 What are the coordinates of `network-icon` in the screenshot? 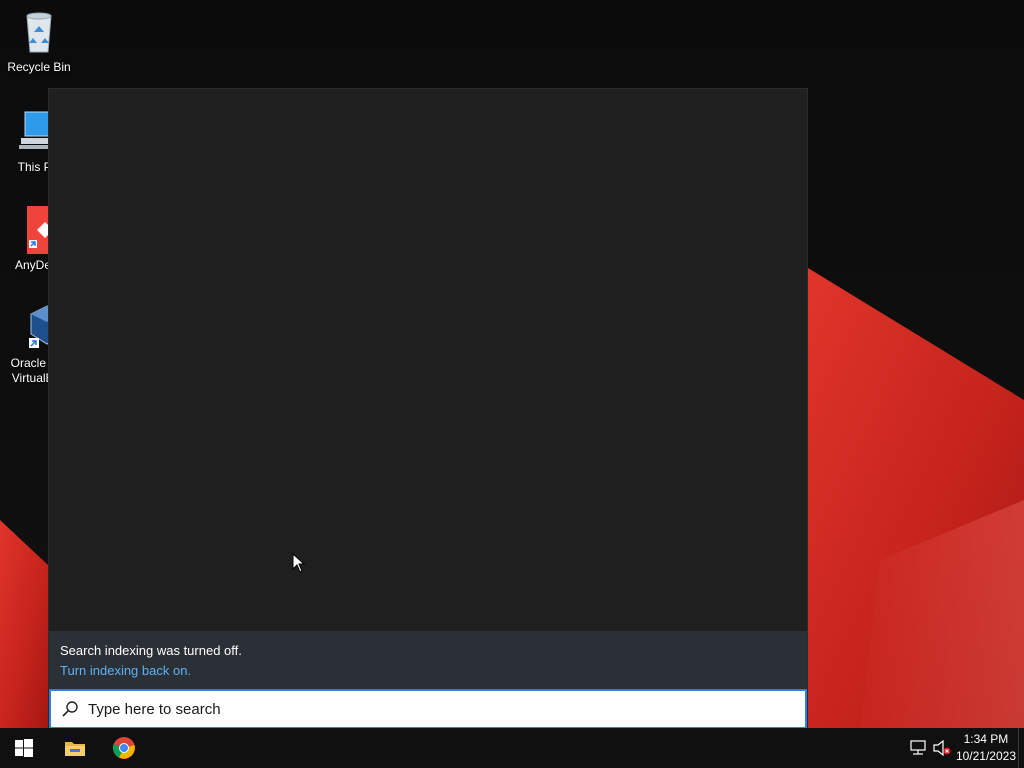 It's located at (918, 748).